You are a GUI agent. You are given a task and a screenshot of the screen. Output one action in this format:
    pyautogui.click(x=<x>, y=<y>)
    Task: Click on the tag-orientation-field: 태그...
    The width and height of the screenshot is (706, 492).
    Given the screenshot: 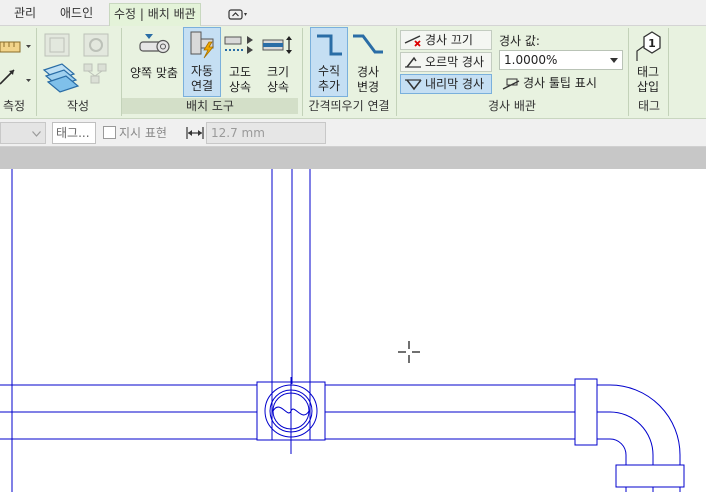 What is the action you would take?
    pyautogui.click(x=74, y=133)
    